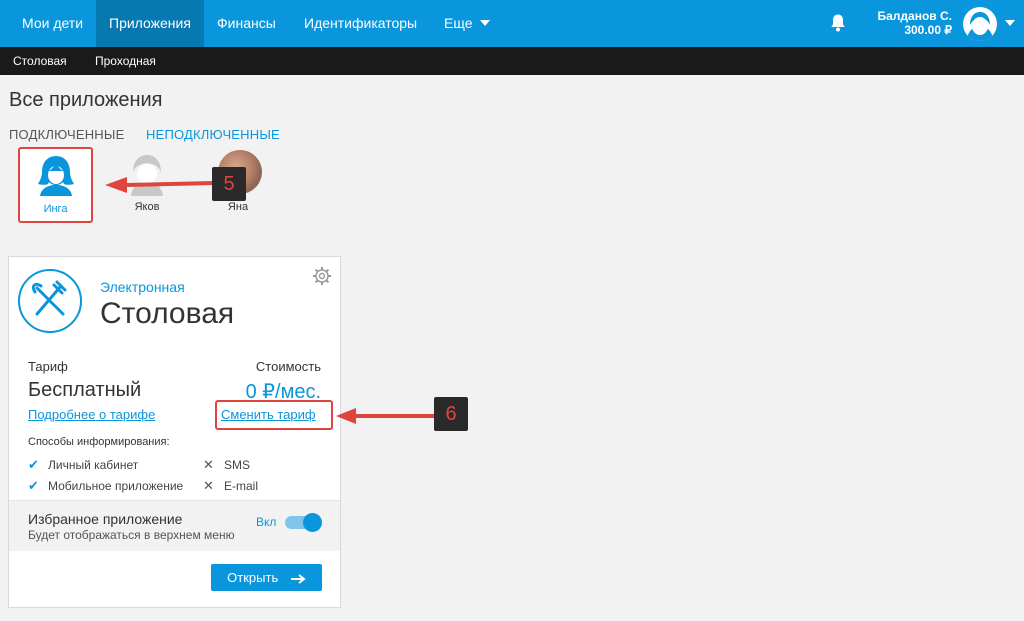  What do you see at coordinates (322, 276) in the screenshot?
I see `gear-icon` at bounding box center [322, 276].